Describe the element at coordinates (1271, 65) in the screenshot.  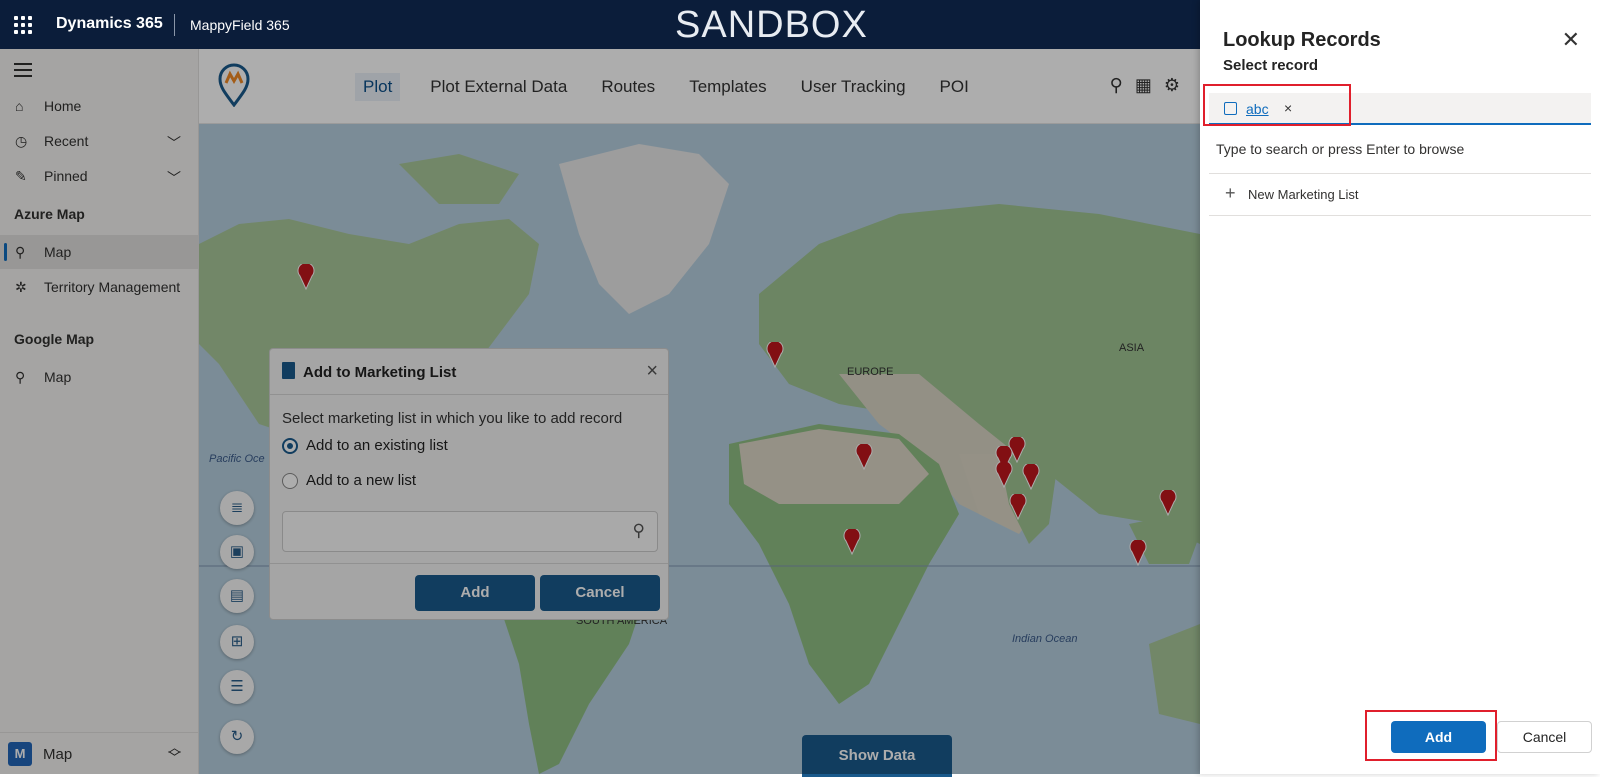
I see `panel-subtitle: Select record` at that location.